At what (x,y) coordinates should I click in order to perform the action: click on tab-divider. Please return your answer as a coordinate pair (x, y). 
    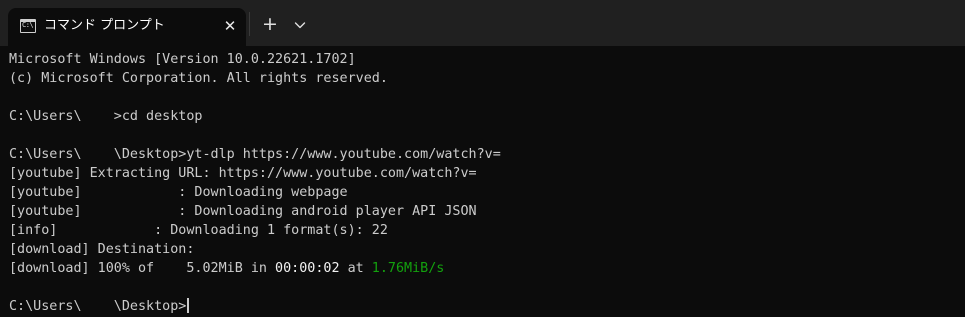
    Looking at the image, I should click on (249, 24).